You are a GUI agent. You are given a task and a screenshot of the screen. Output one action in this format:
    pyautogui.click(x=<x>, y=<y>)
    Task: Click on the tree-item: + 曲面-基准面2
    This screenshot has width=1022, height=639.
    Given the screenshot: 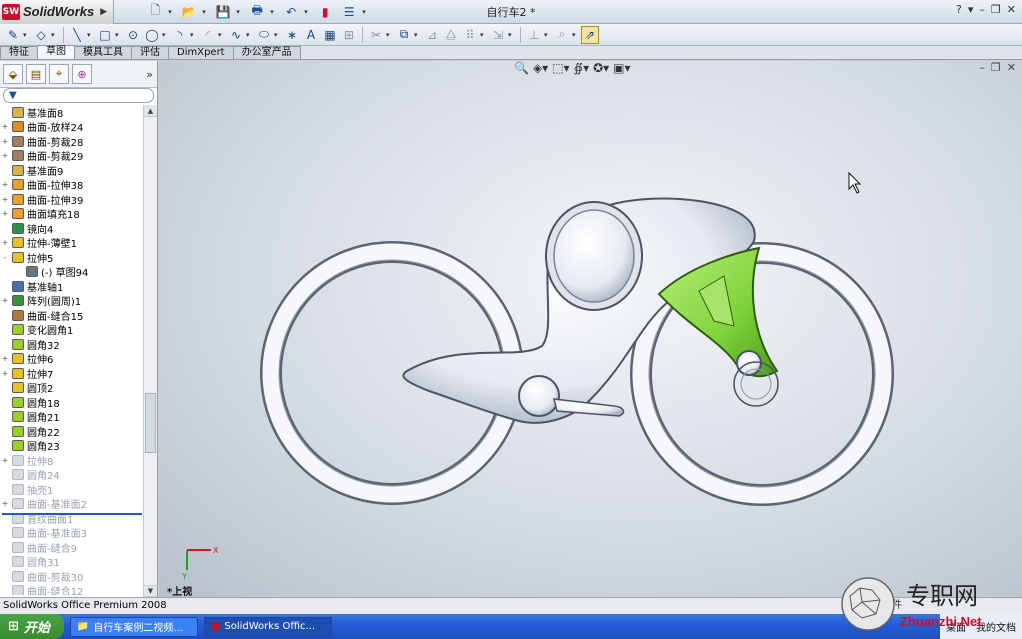 What is the action you would take?
    pyautogui.click(x=72, y=504)
    